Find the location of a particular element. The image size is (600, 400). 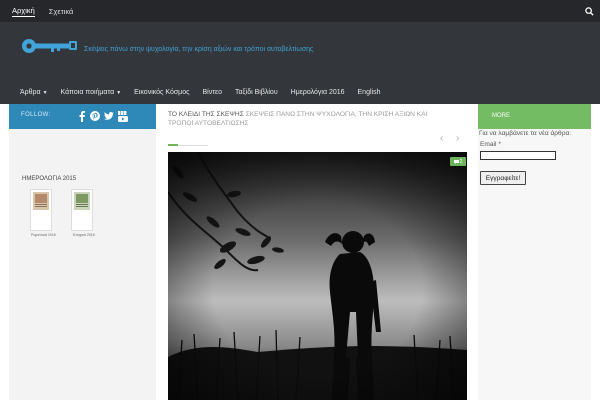

youtube-link is located at coordinates (123, 116).